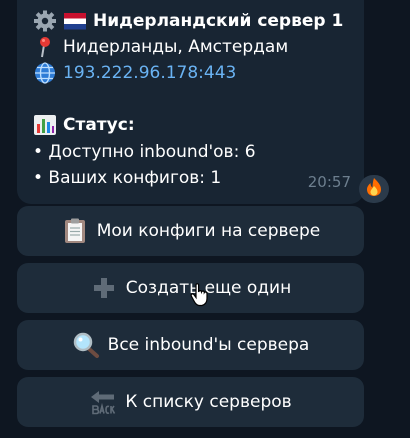  Describe the element at coordinates (208, 402) in the screenshot. I see `back-to-servers-label: К списку серверов` at that location.